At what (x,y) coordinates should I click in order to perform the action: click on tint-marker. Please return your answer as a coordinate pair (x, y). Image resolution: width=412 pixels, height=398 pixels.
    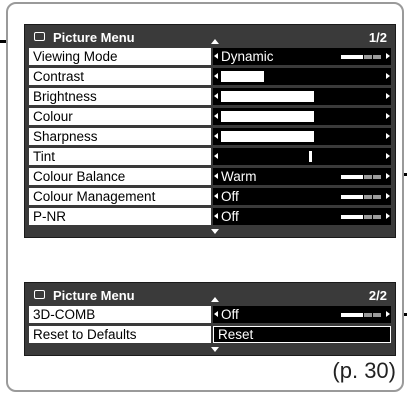
    Looking at the image, I should click on (310, 156).